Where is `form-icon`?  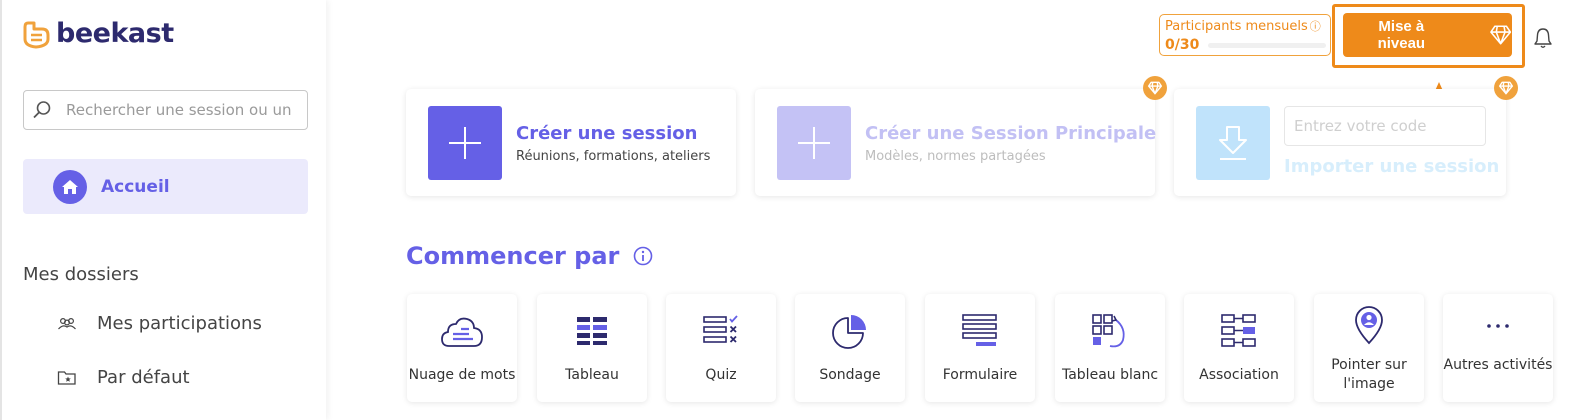 form-icon is located at coordinates (980, 330).